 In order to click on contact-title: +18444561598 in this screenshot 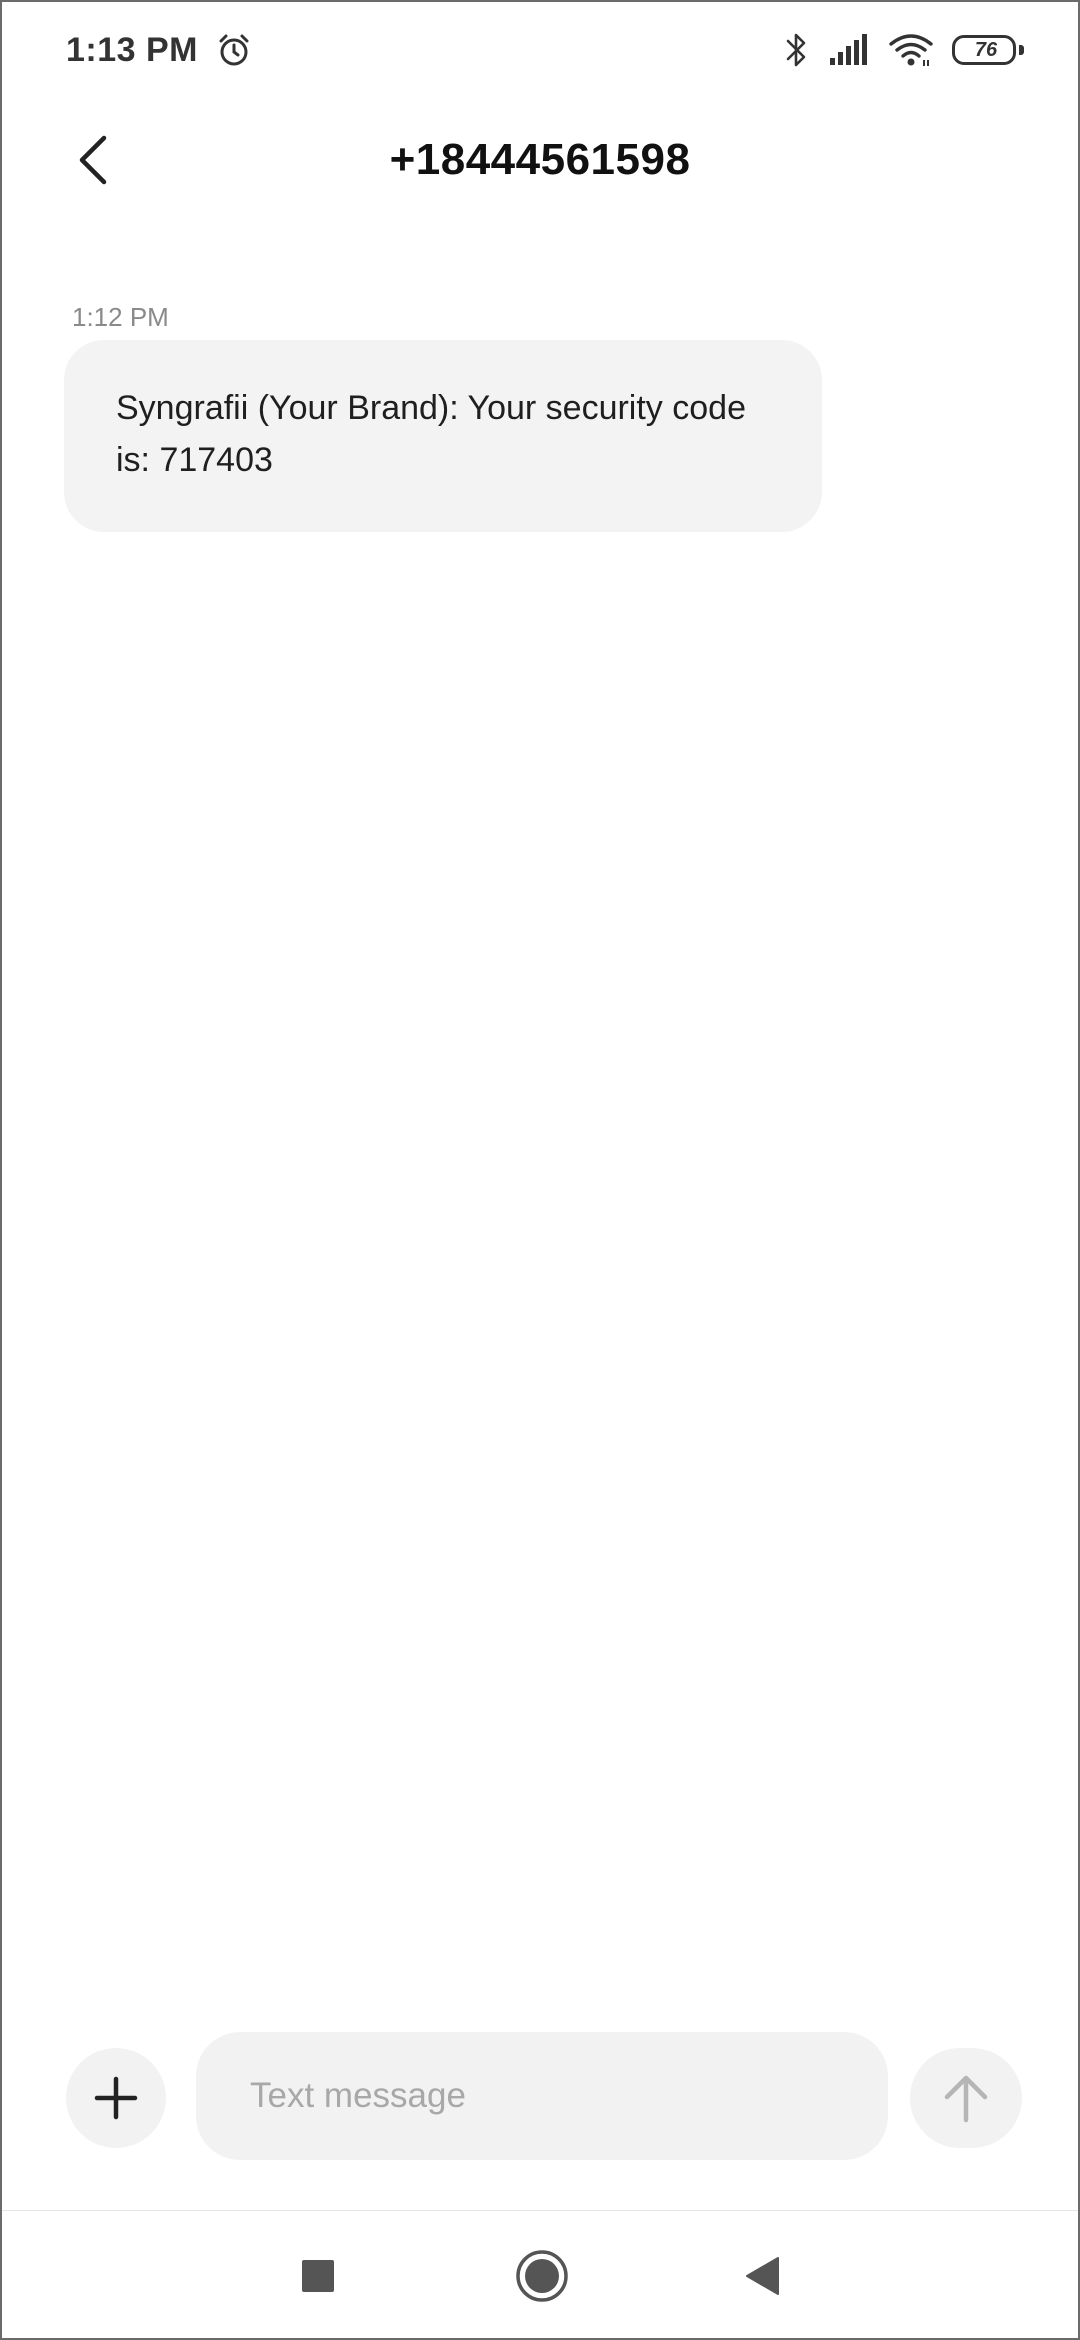, I will do `click(540, 159)`.